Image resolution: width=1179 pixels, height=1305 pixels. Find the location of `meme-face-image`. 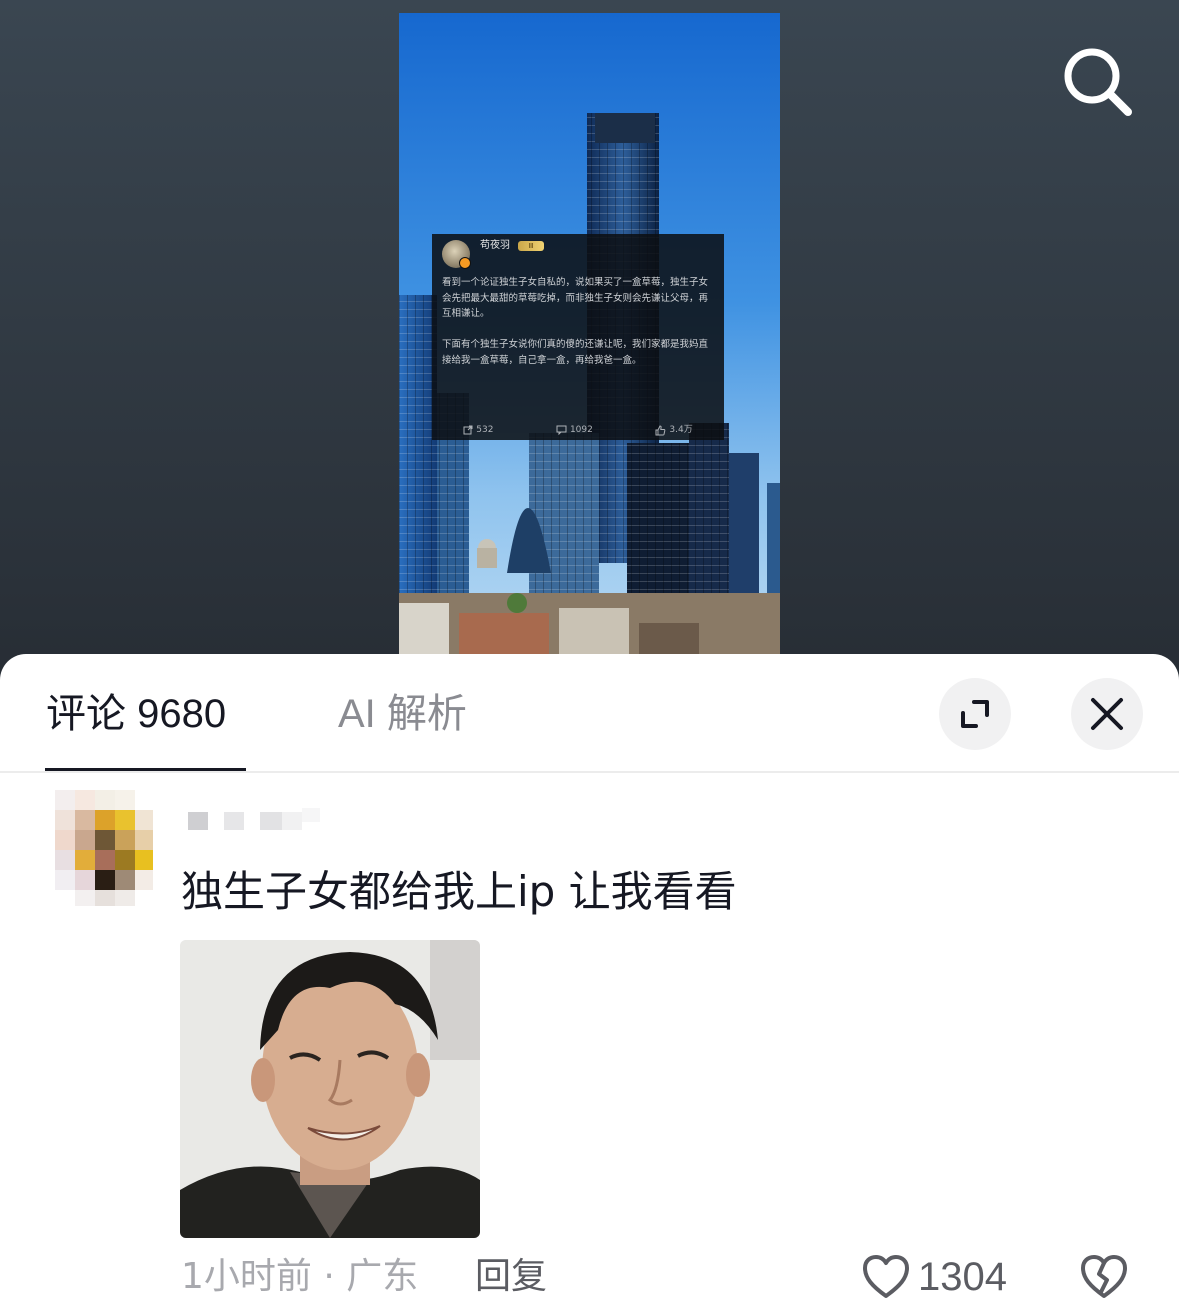

meme-face-image is located at coordinates (330, 1089).